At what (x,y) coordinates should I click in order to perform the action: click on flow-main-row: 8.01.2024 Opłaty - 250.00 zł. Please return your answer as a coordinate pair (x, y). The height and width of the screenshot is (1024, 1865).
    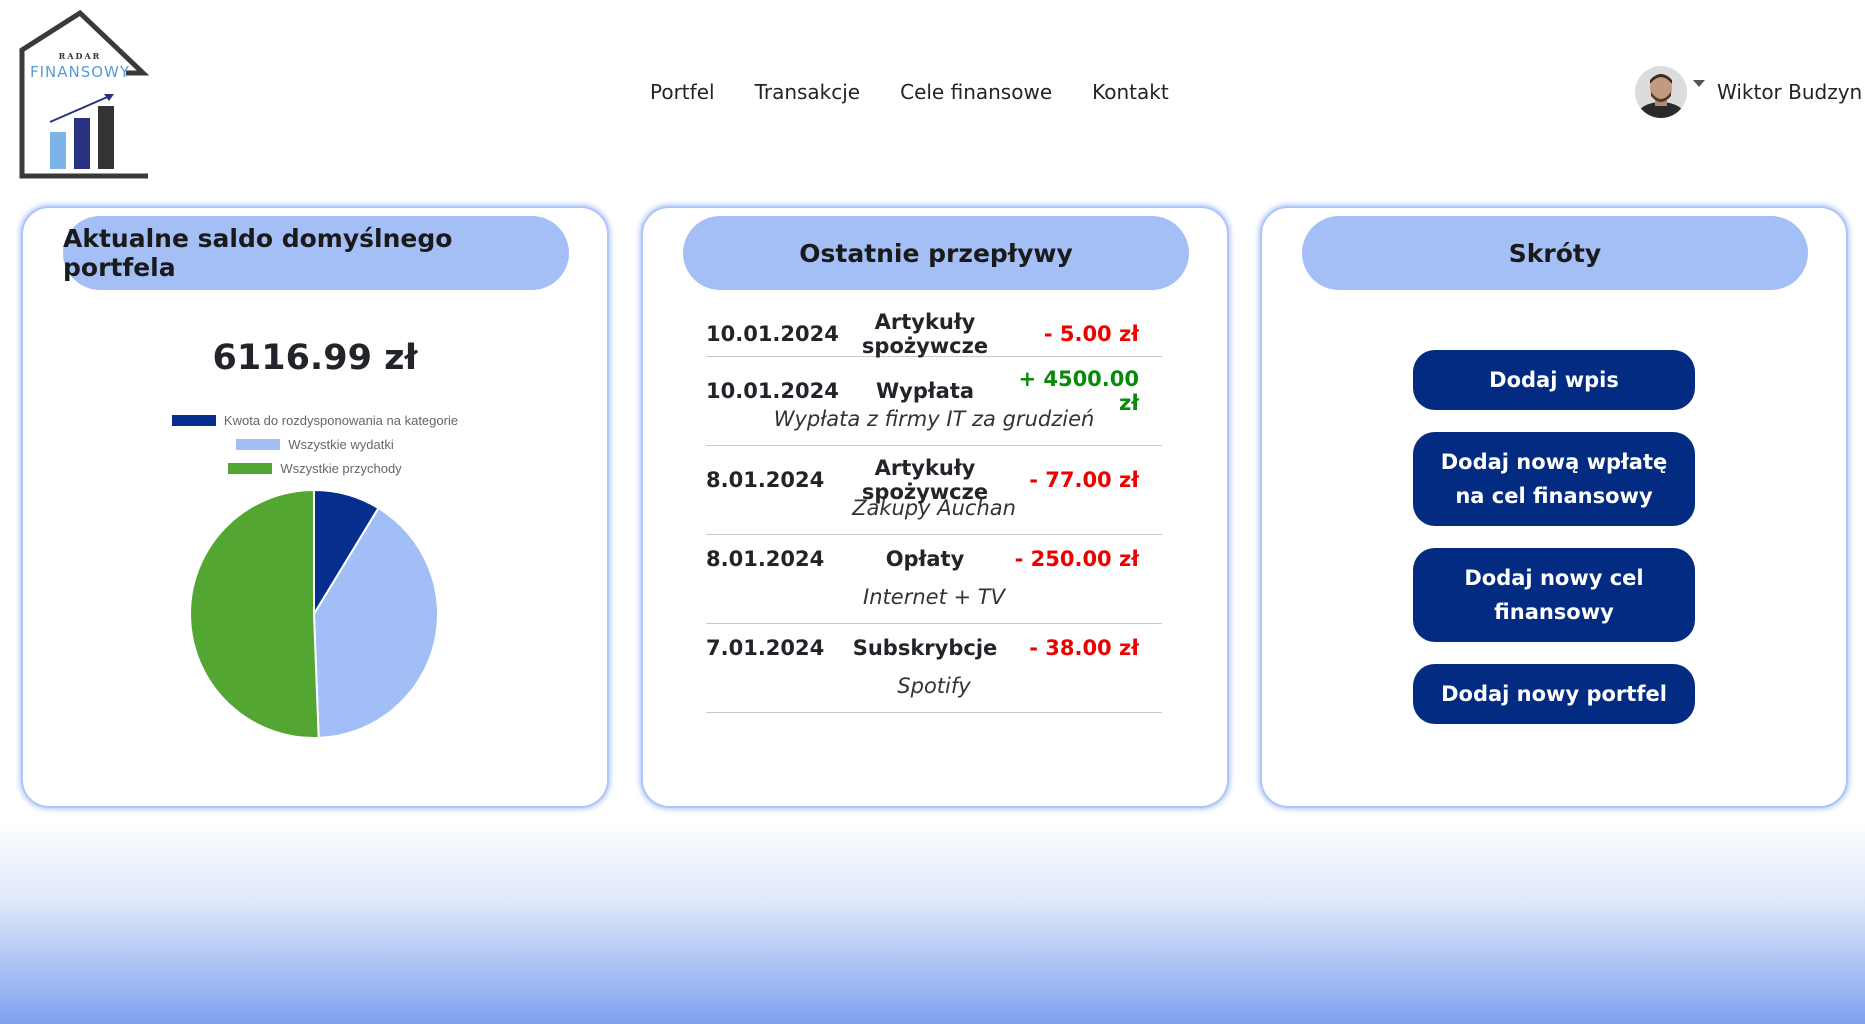
    Looking at the image, I should click on (934, 559).